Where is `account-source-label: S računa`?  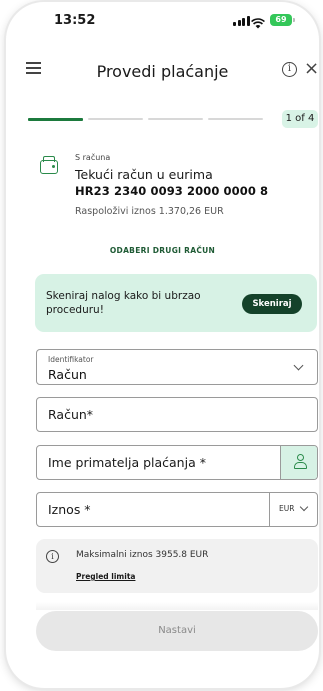
account-source-label: S računa is located at coordinates (93, 157).